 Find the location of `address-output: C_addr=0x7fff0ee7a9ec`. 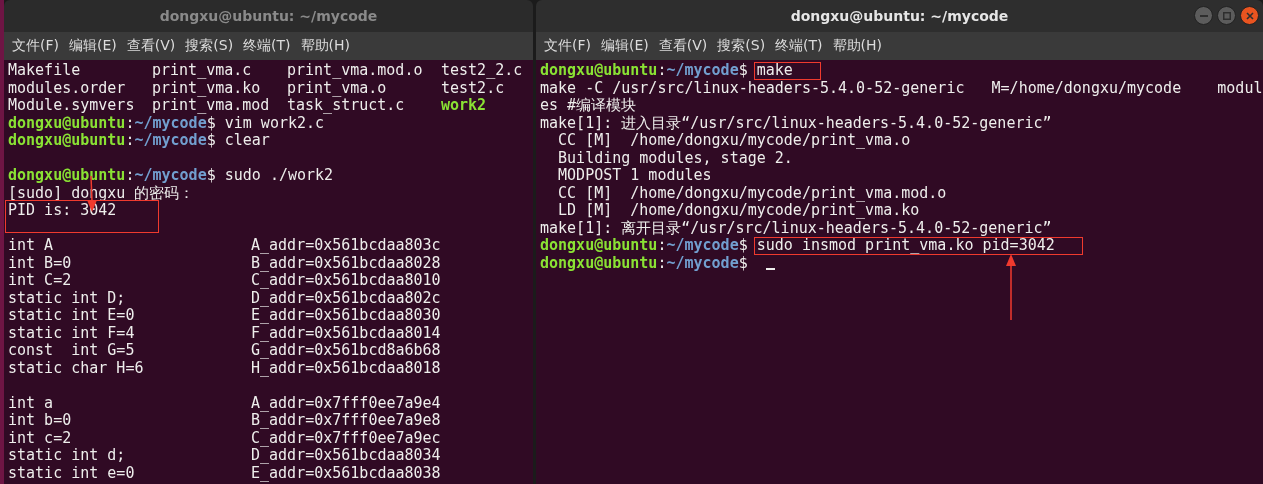

address-output: C_addr=0x7fff0ee7a9ec is located at coordinates (346, 438).